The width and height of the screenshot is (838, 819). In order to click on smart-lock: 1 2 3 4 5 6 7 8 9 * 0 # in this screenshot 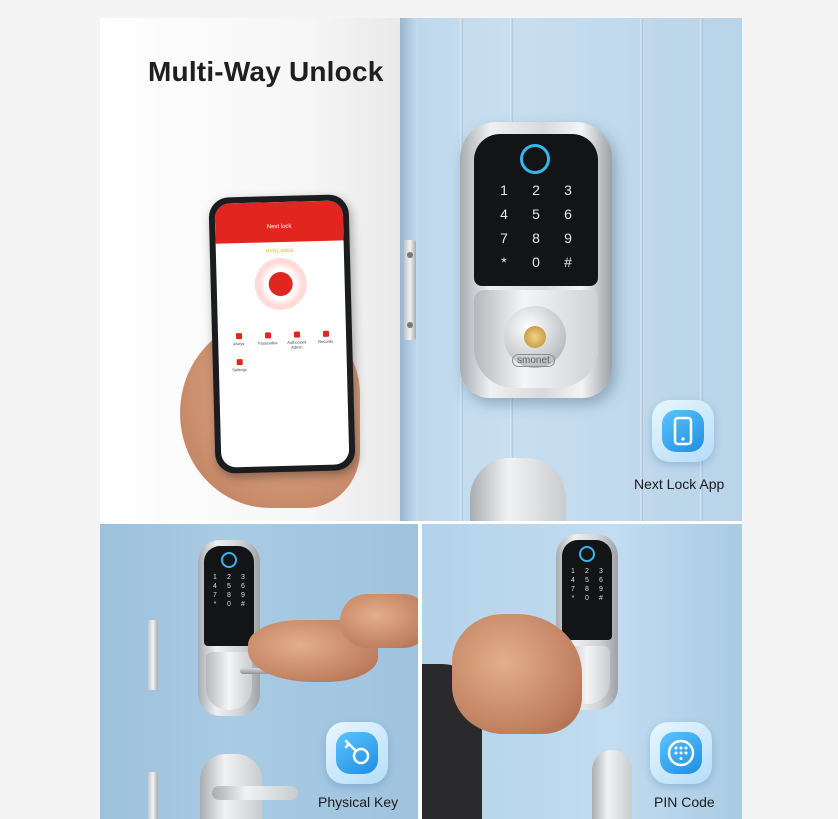, I will do `click(229, 628)`.